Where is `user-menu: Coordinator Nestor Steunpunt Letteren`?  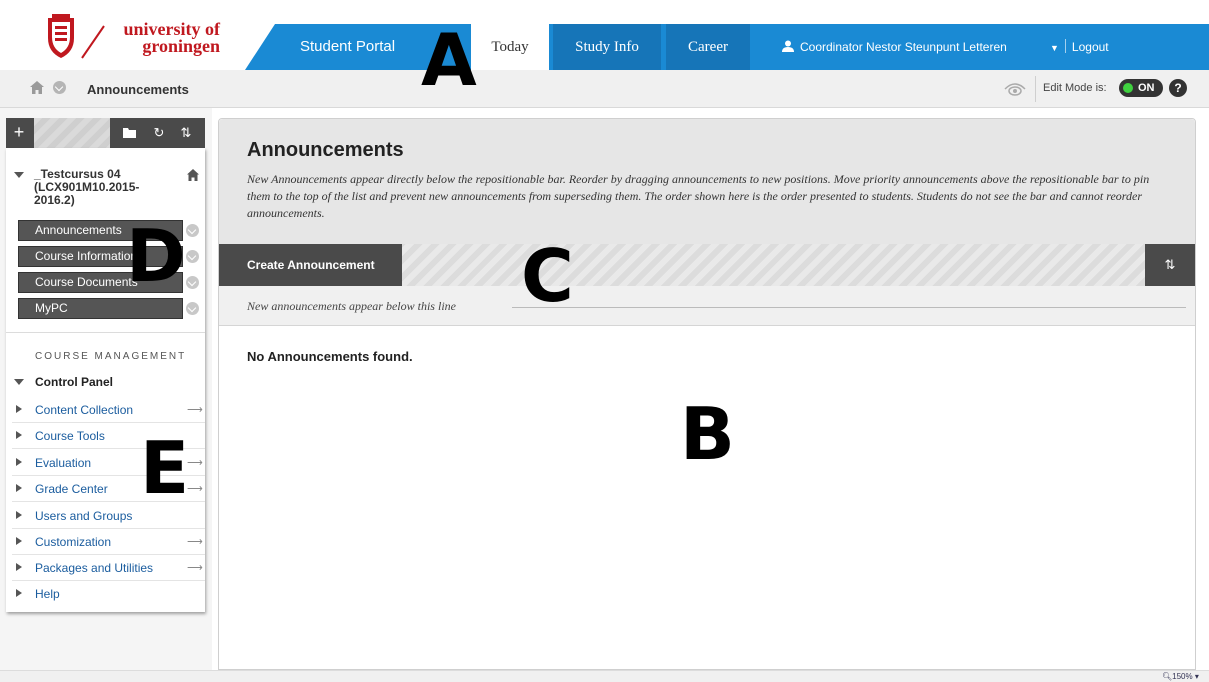 user-menu: Coordinator Nestor Steunpunt Letteren is located at coordinates (894, 47).